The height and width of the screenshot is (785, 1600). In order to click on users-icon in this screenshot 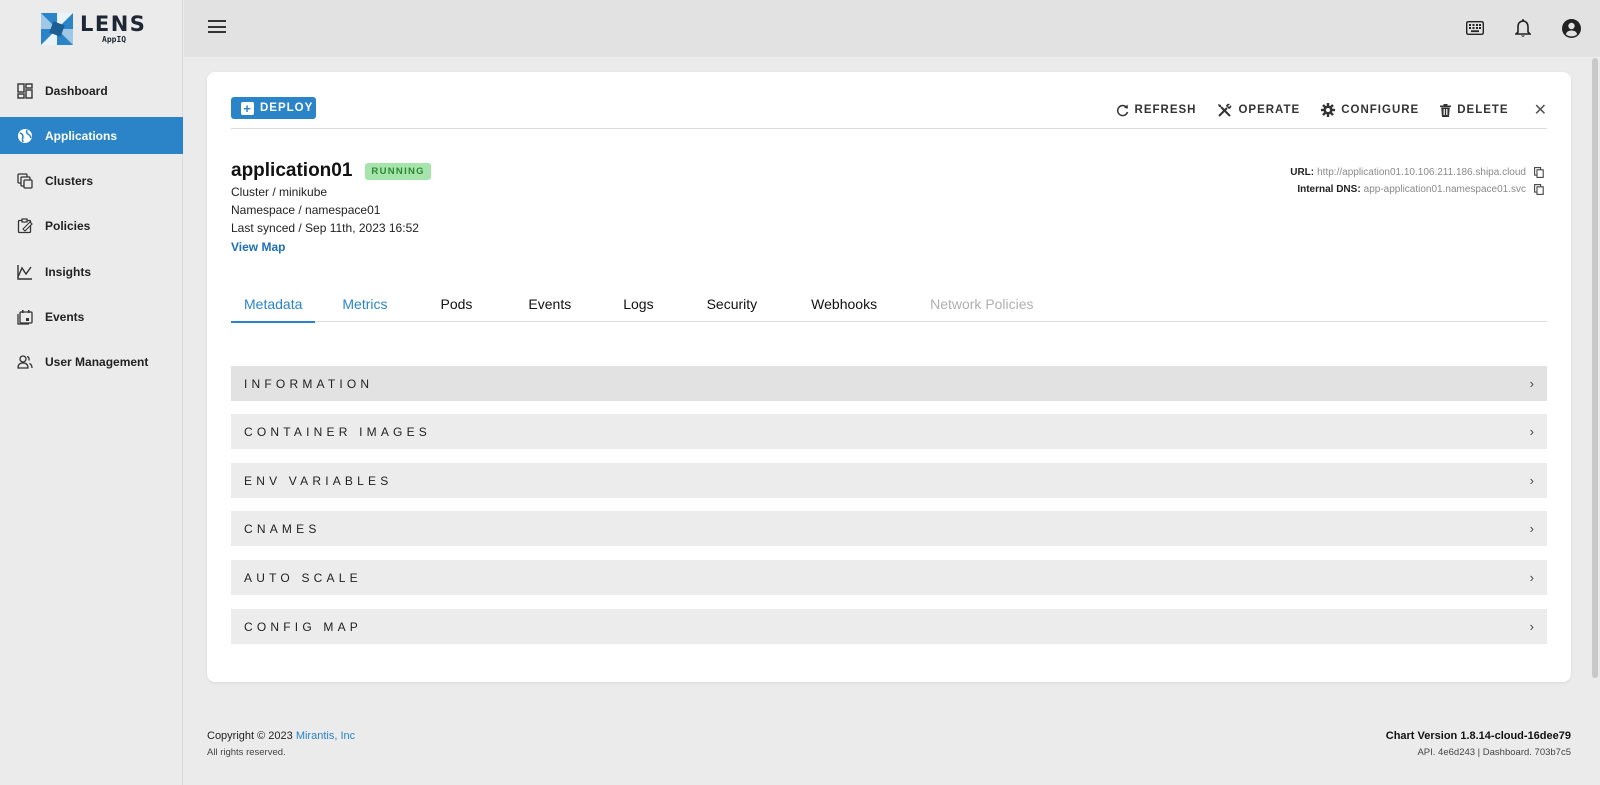, I will do `click(25, 362)`.